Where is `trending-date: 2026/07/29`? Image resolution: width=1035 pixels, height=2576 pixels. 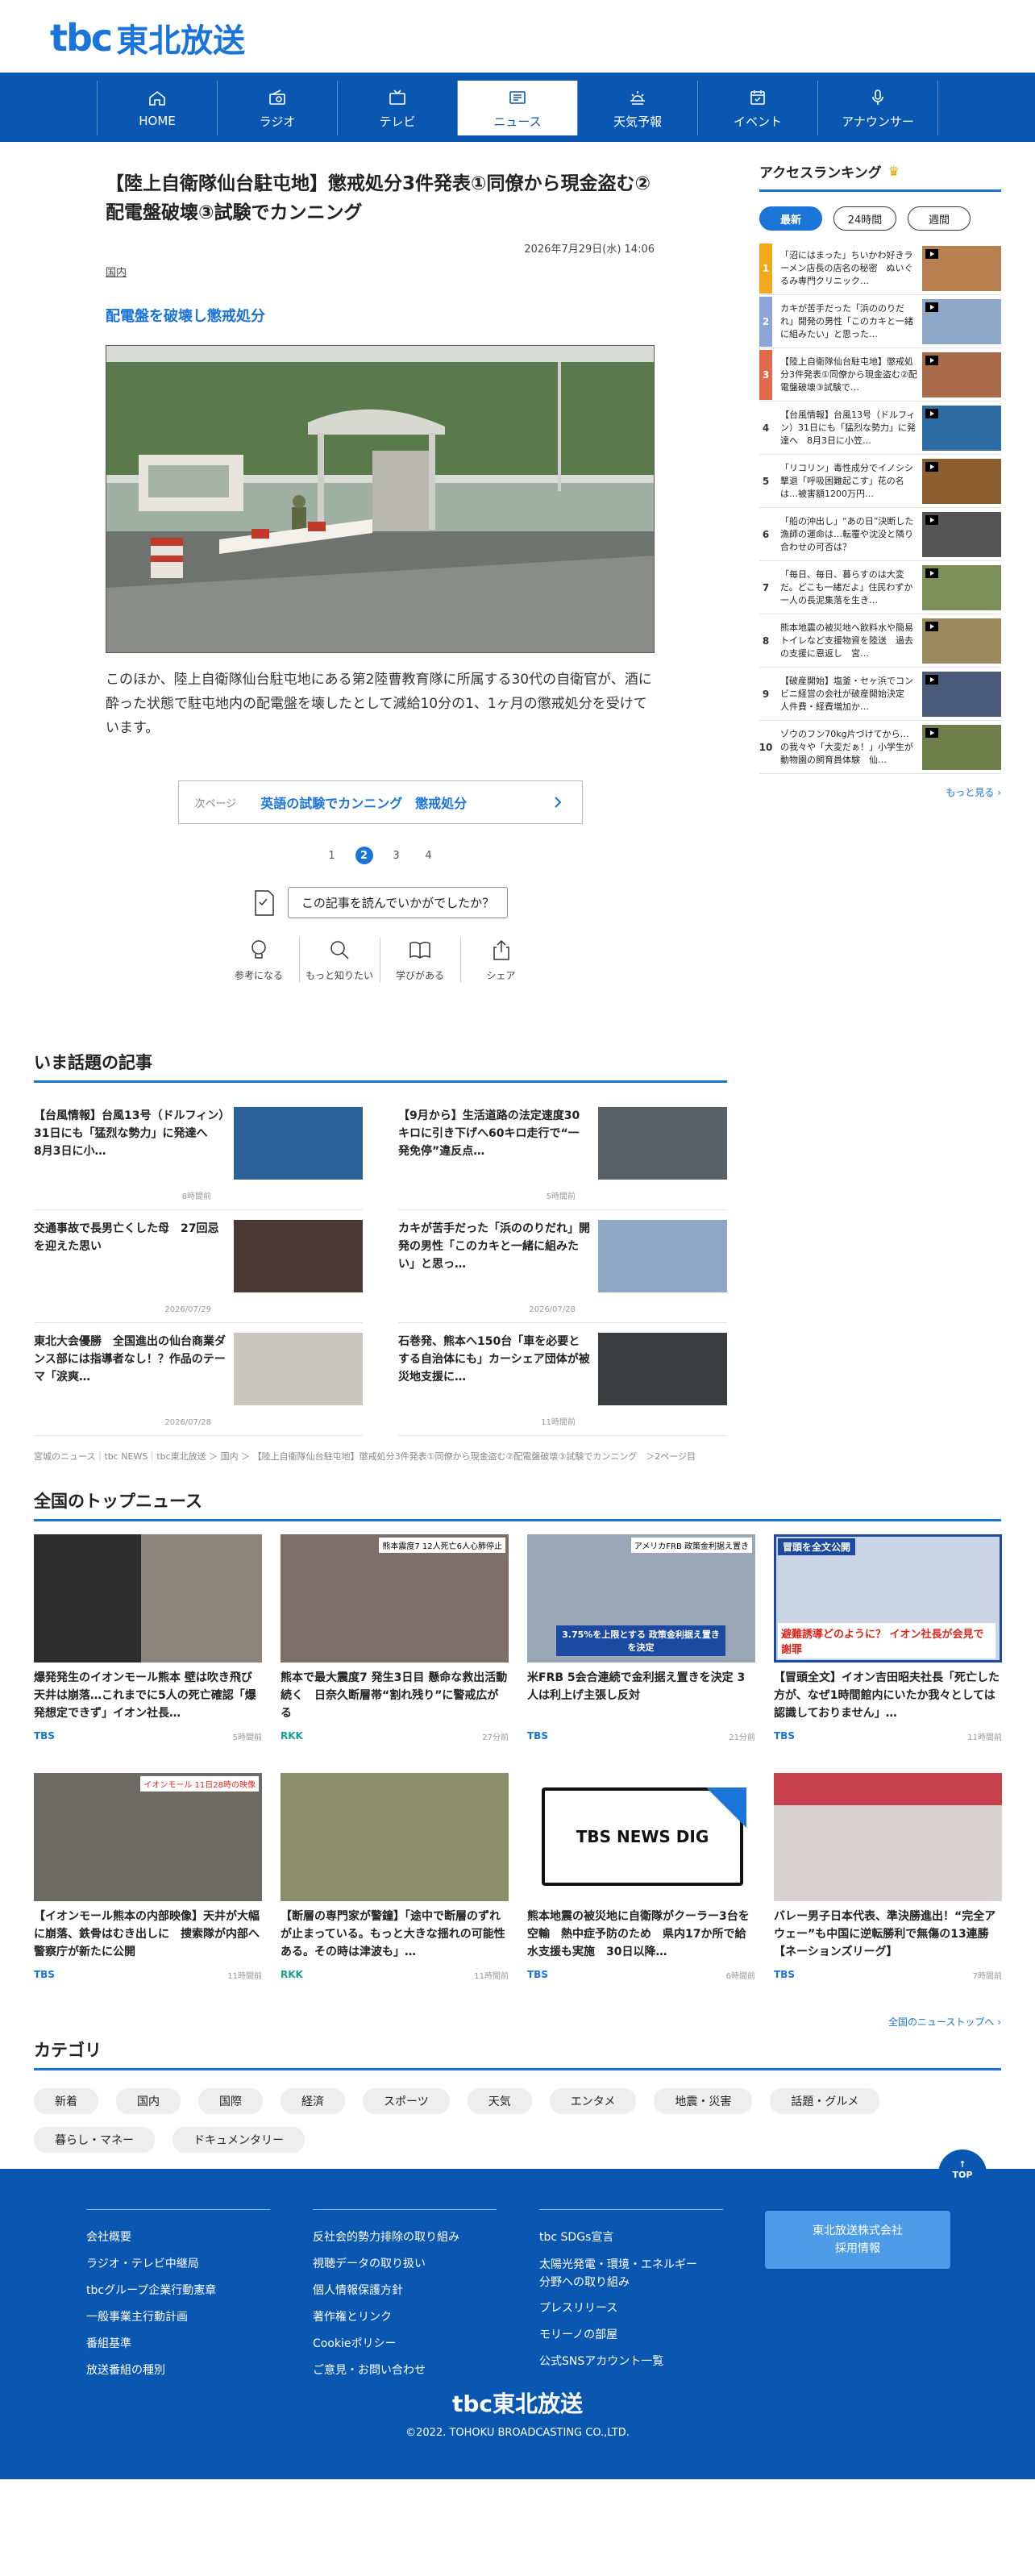
trending-date: 2026/07/29 is located at coordinates (188, 1309).